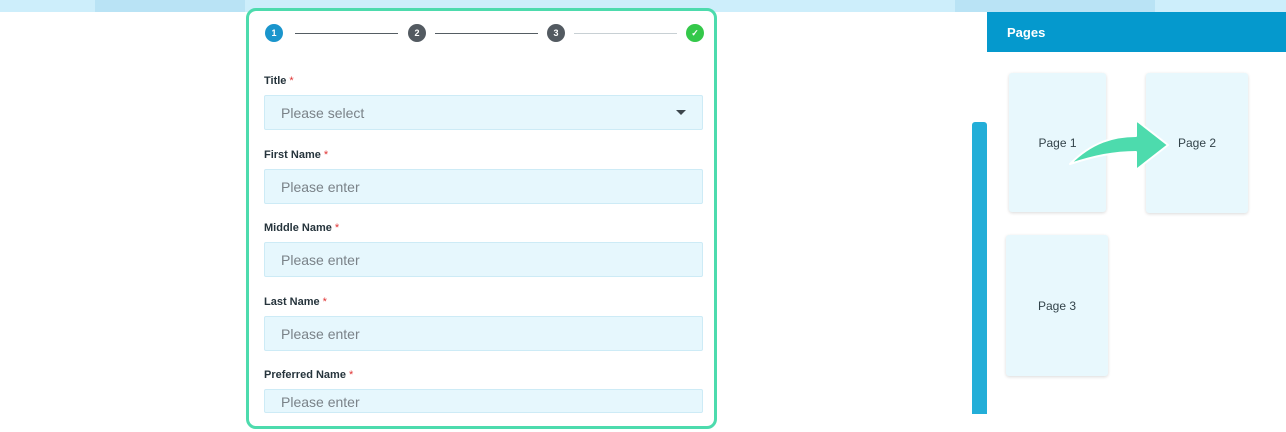 Image resolution: width=1286 pixels, height=432 pixels. I want to click on pages-panel-scrollbar, so click(979, 268).